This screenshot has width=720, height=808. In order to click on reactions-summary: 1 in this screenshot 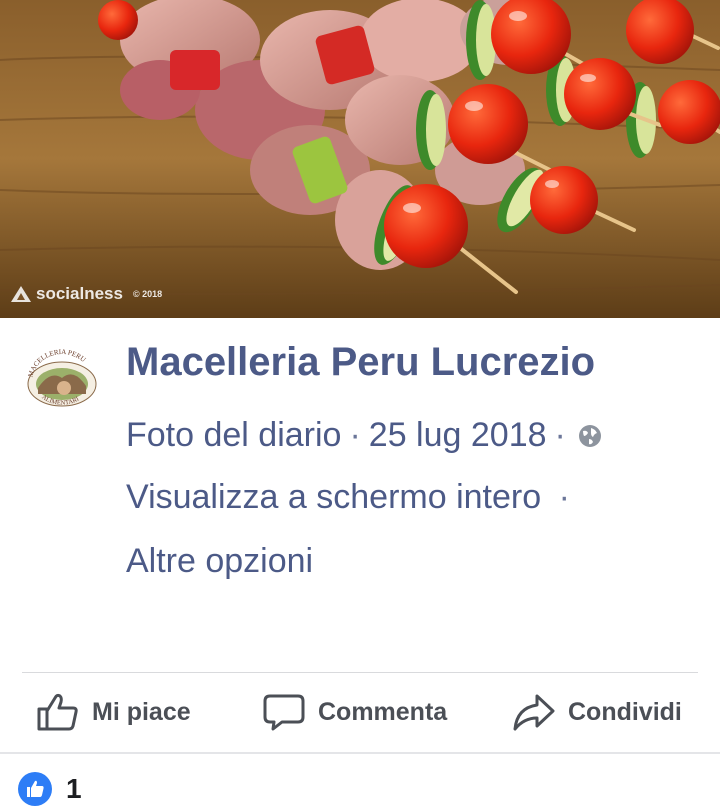, I will do `click(50, 789)`.